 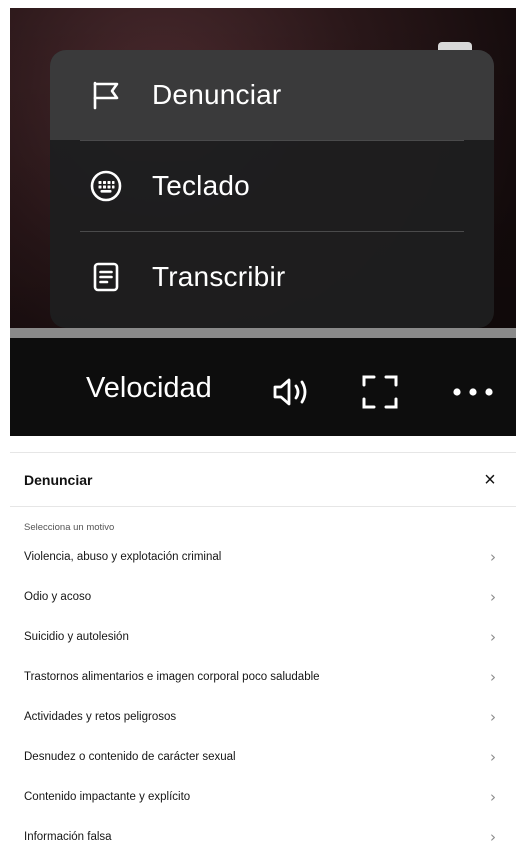 I want to click on report-sheet-header: Denunciar ×, so click(x=263, y=480).